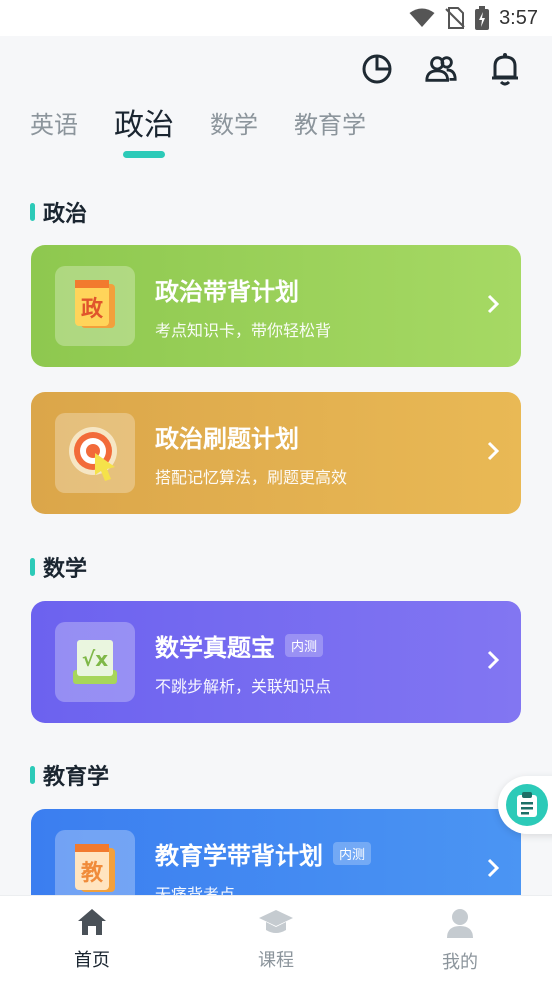 This screenshot has width=552, height=981. What do you see at coordinates (276, 924) in the screenshot?
I see `graduation-cap-icon` at bounding box center [276, 924].